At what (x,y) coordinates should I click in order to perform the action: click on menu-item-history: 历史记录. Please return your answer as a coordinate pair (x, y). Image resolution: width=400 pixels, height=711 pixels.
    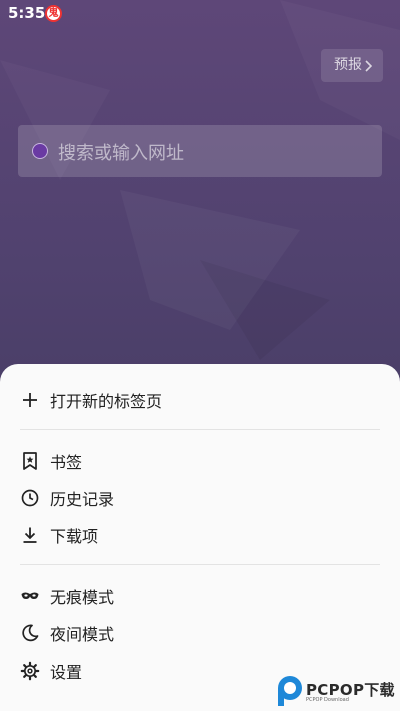
    Looking at the image, I should click on (200, 497).